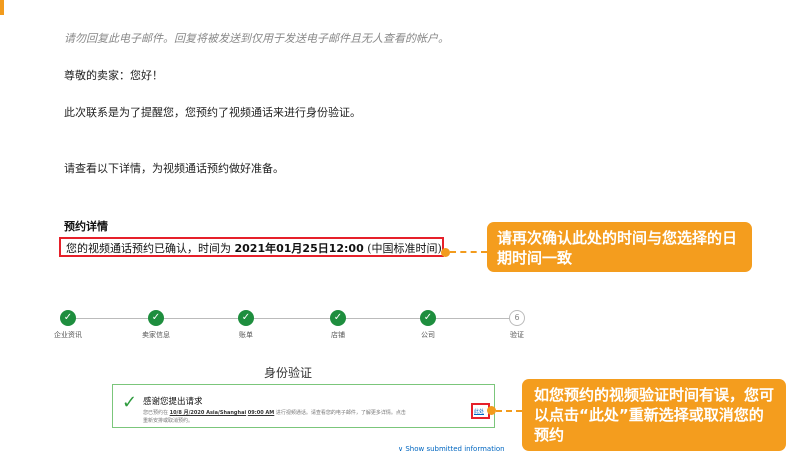 Image resolution: width=803 pixels, height=462 pixels. What do you see at coordinates (451, 449) in the screenshot?
I see `show-submitted-info-link: ∨ Show submitted information` at bounding box center [451, 449].